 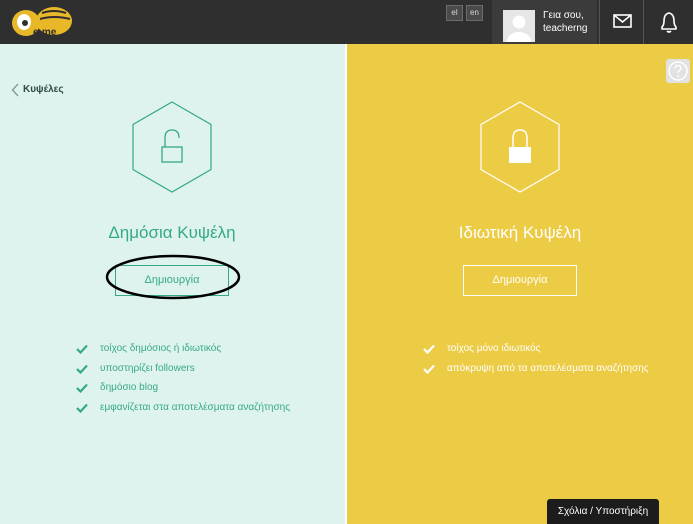 I want to click on notifications-button, so click(x=668, y=22).